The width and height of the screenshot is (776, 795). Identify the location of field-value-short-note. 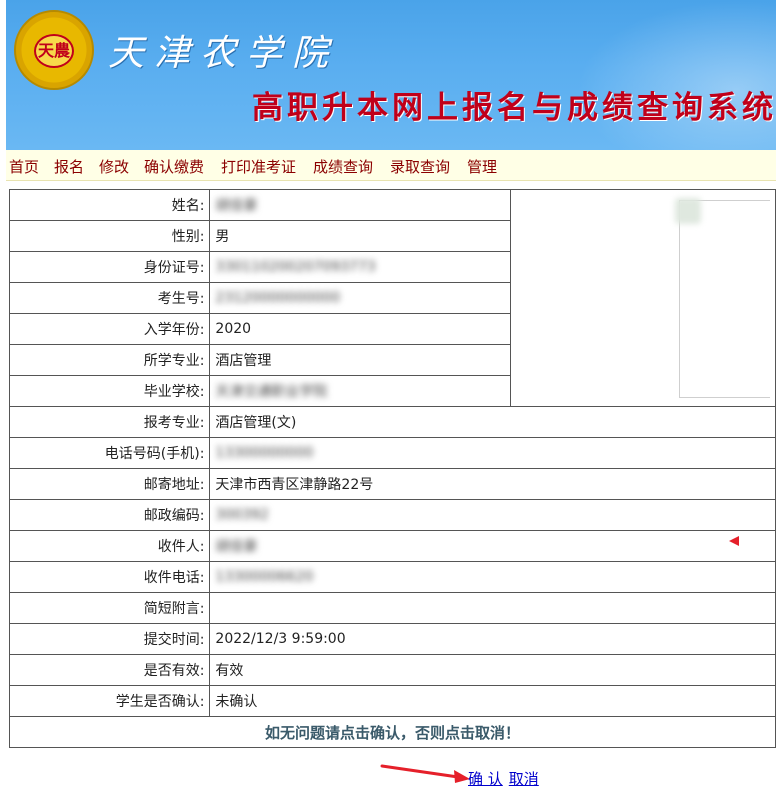
(492, 608).